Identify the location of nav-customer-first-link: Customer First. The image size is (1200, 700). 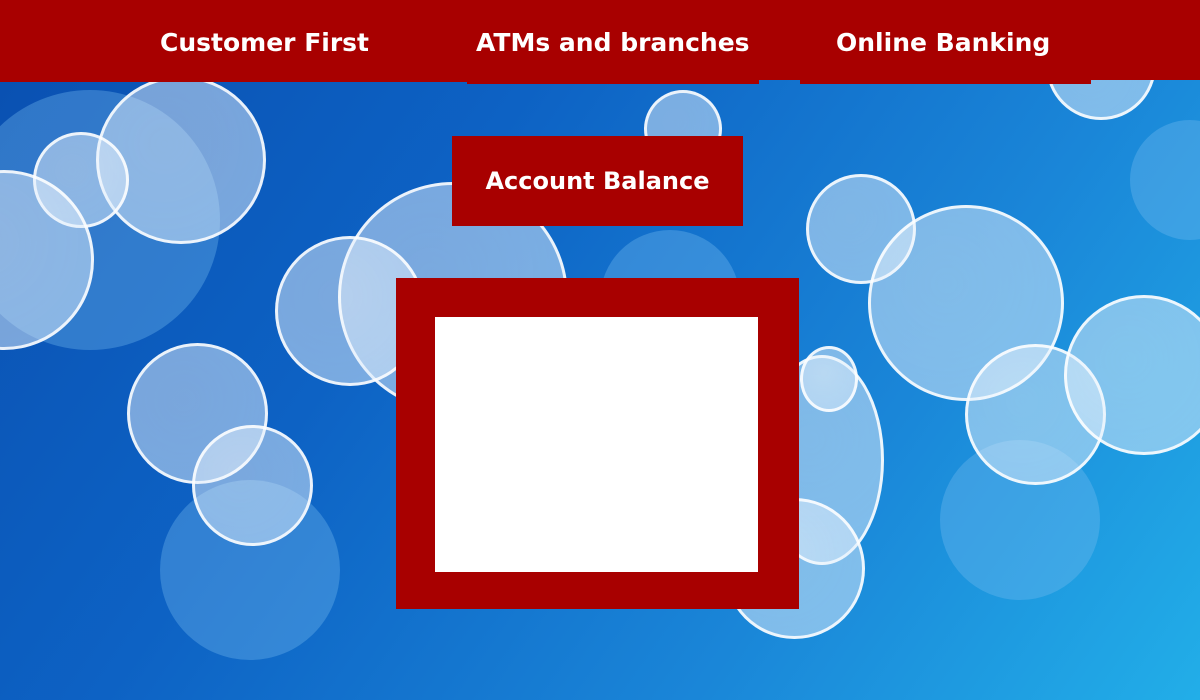
(264, 43).